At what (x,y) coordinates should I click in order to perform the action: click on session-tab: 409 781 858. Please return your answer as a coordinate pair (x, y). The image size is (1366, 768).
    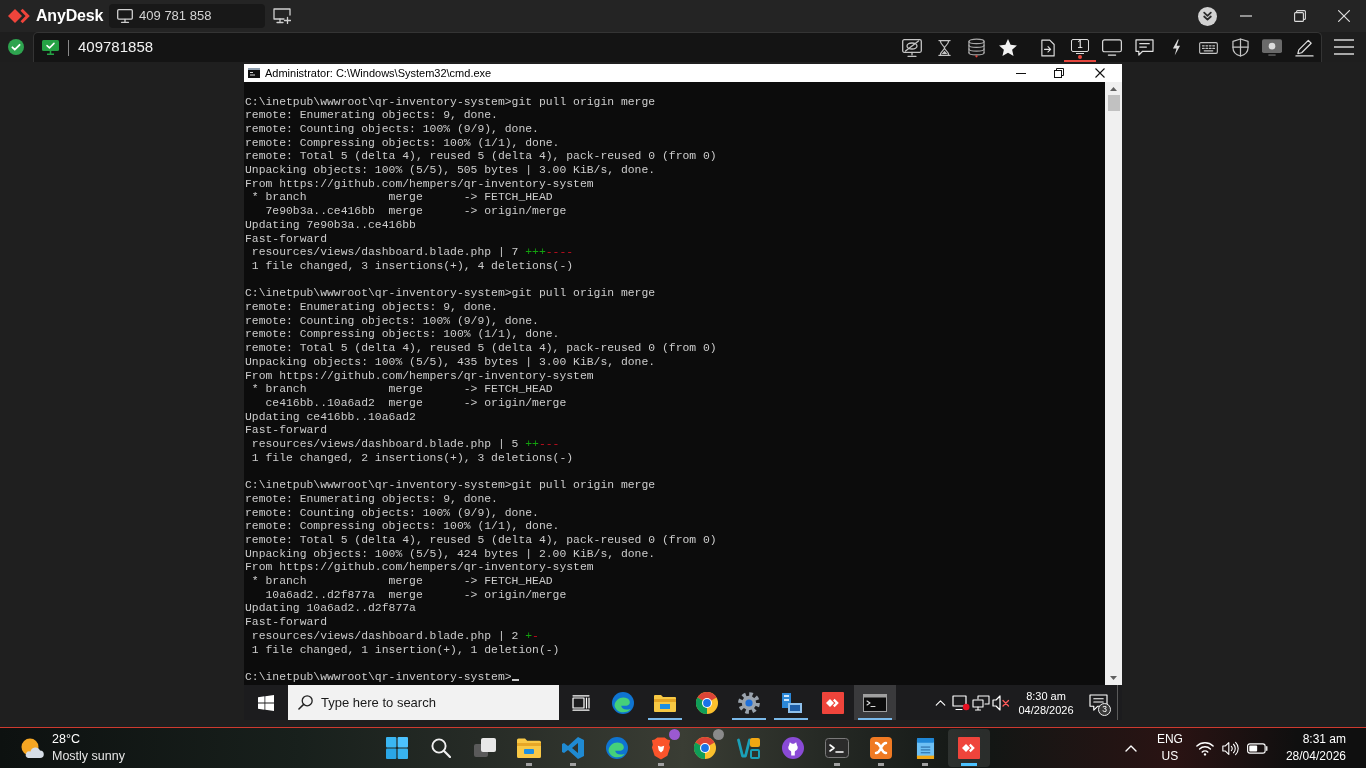
    Looking at the image, I should click on (187, 16).